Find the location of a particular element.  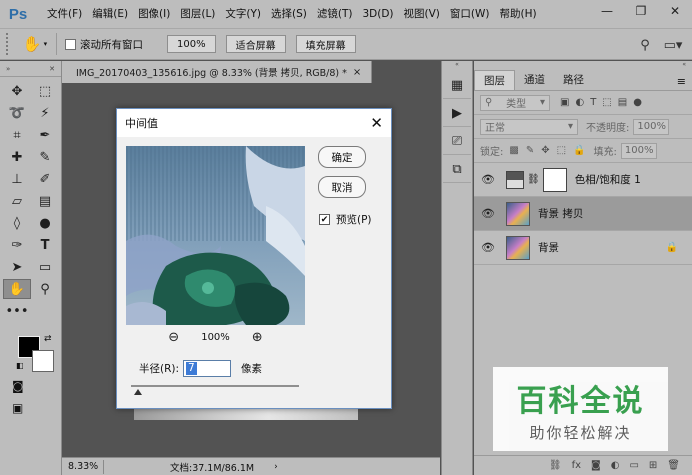

menu-view: 视图(V) is located at coordinates (422, 14).